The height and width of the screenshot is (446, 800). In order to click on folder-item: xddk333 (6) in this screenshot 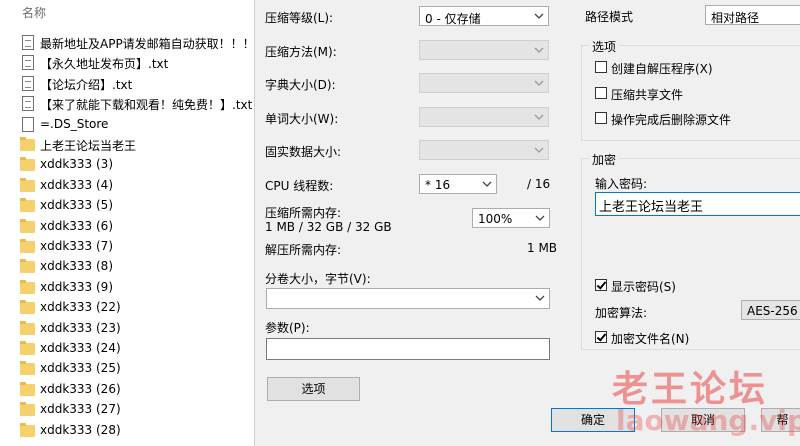, I will do `click(137, 226)`.